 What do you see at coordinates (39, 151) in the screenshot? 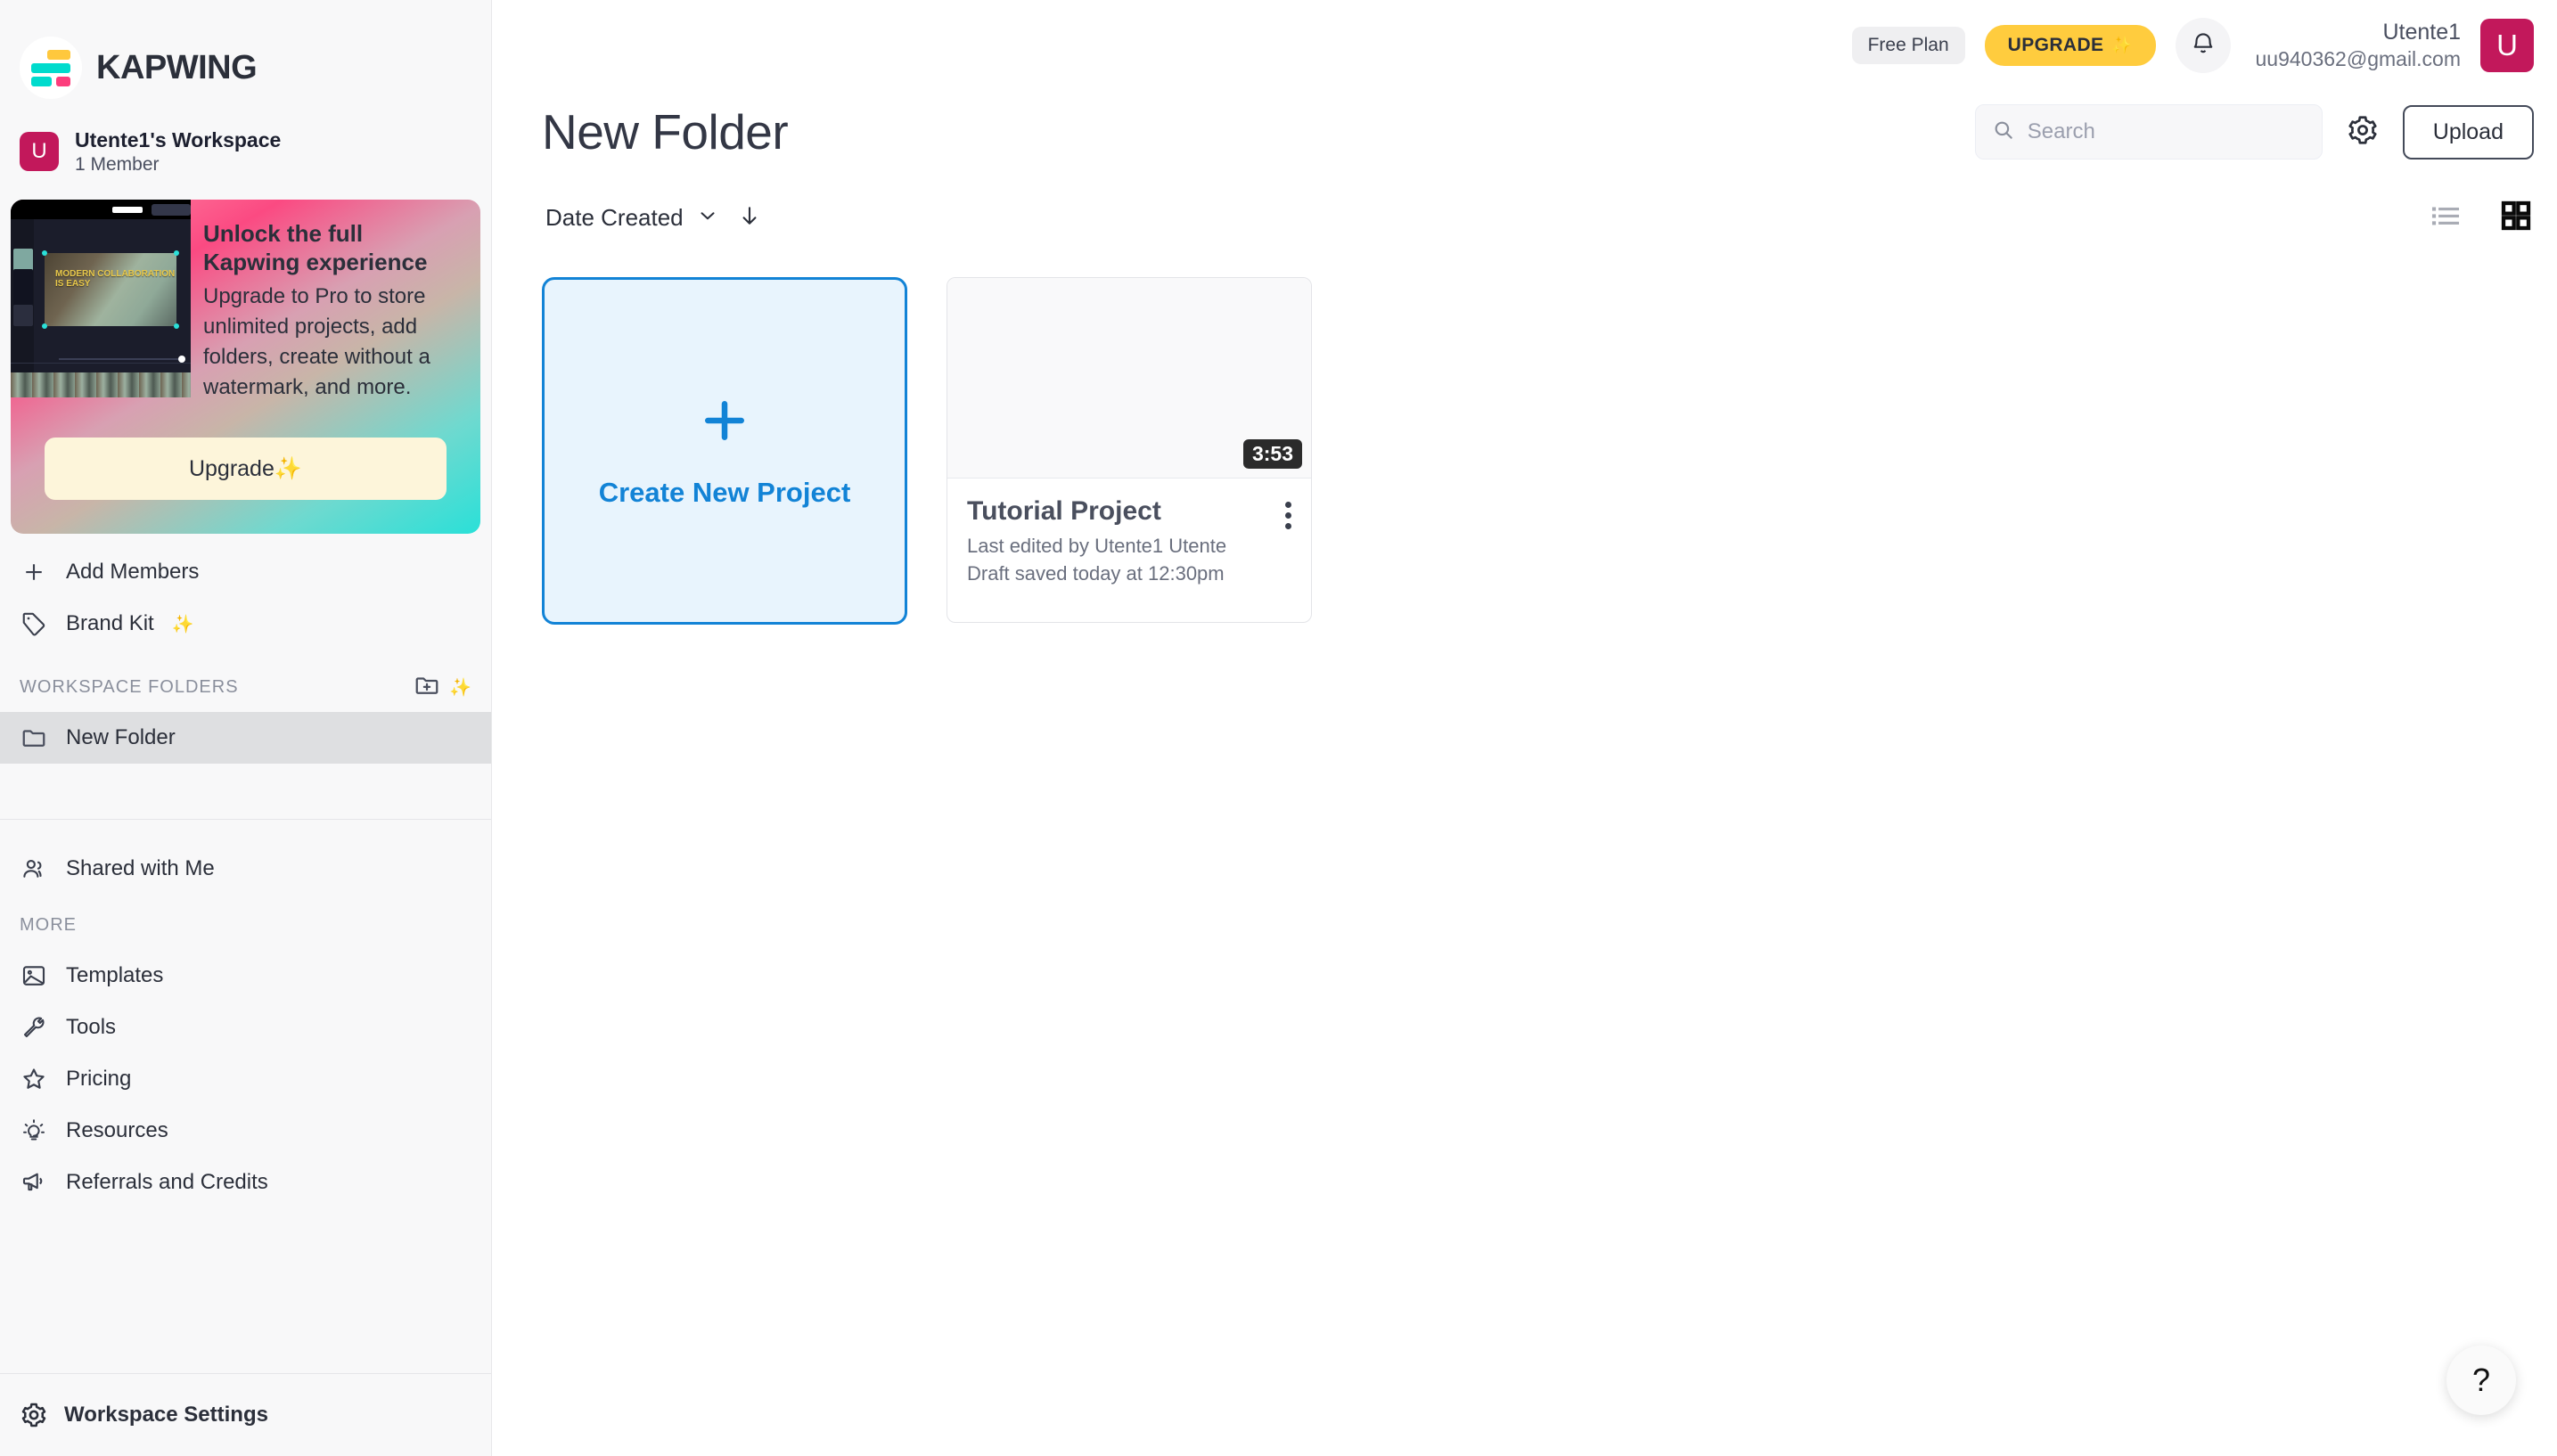
I see `workspace-avatar: U` at bounding box center [39, 151].